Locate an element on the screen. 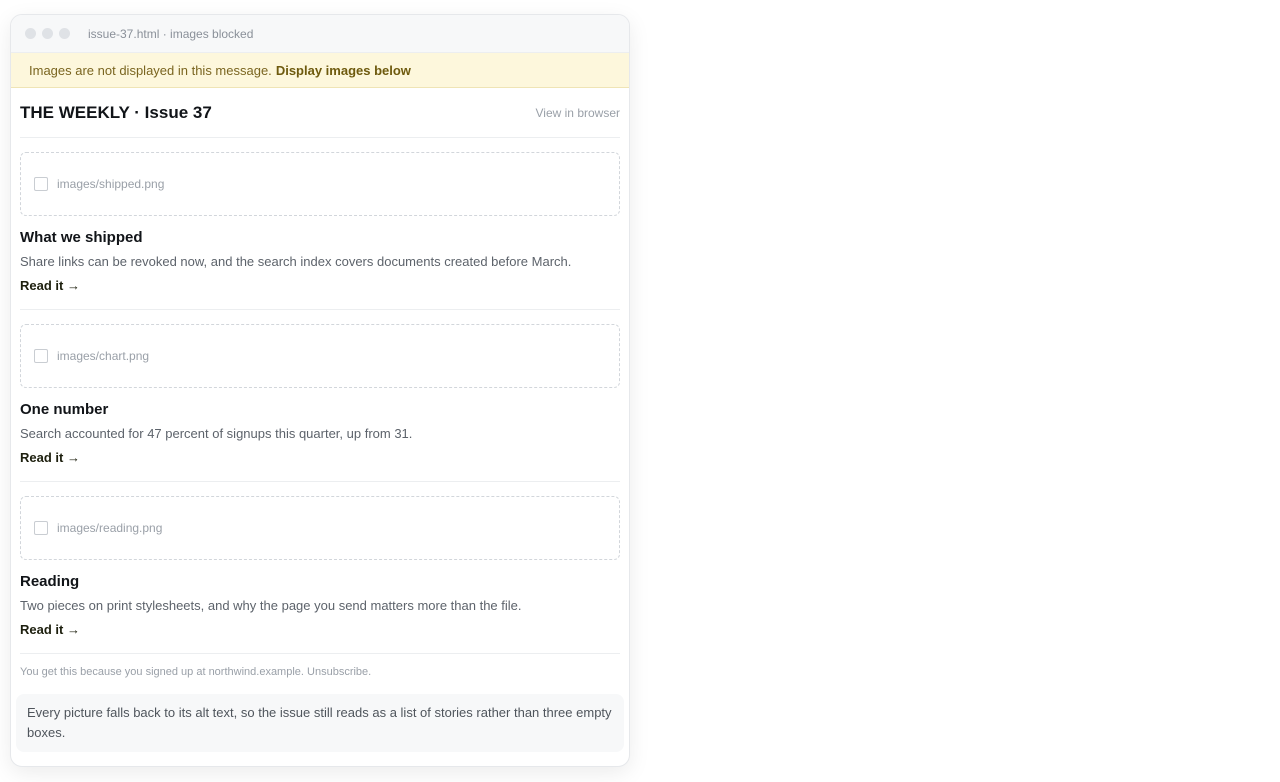 The height and width of the screenshot is (782, 1280). unsubscribe-link: Unsubscribe. is located at coordinates (339, 672).